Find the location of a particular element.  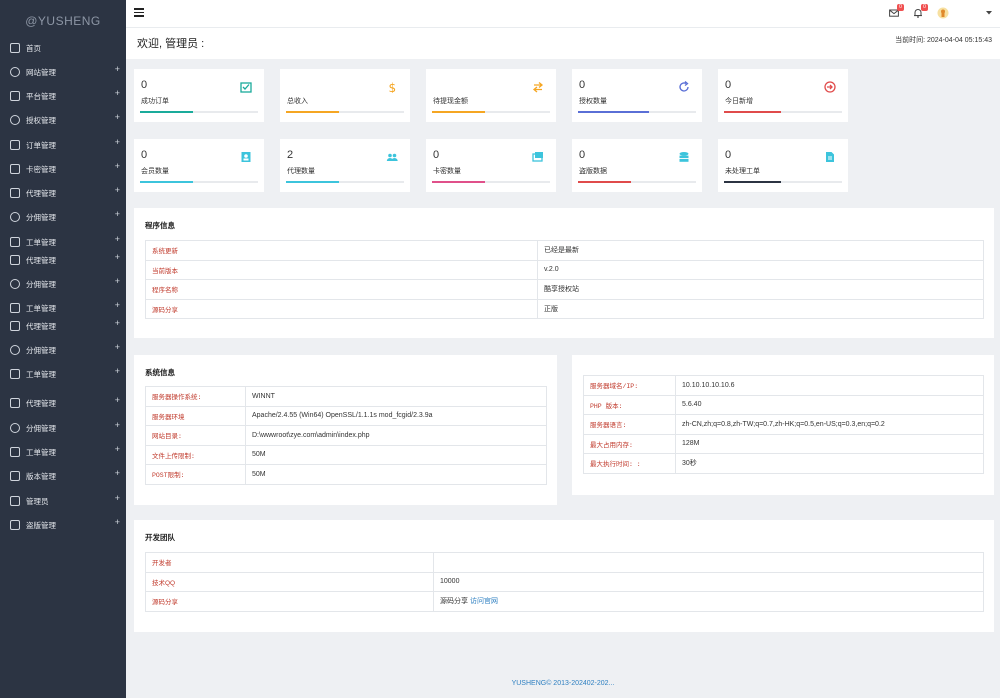

dev-team-panel: 开发团队 开发者 技术QQ 10000 源码分享 源码分享 访问官网 is located at coordinates (564, 576).